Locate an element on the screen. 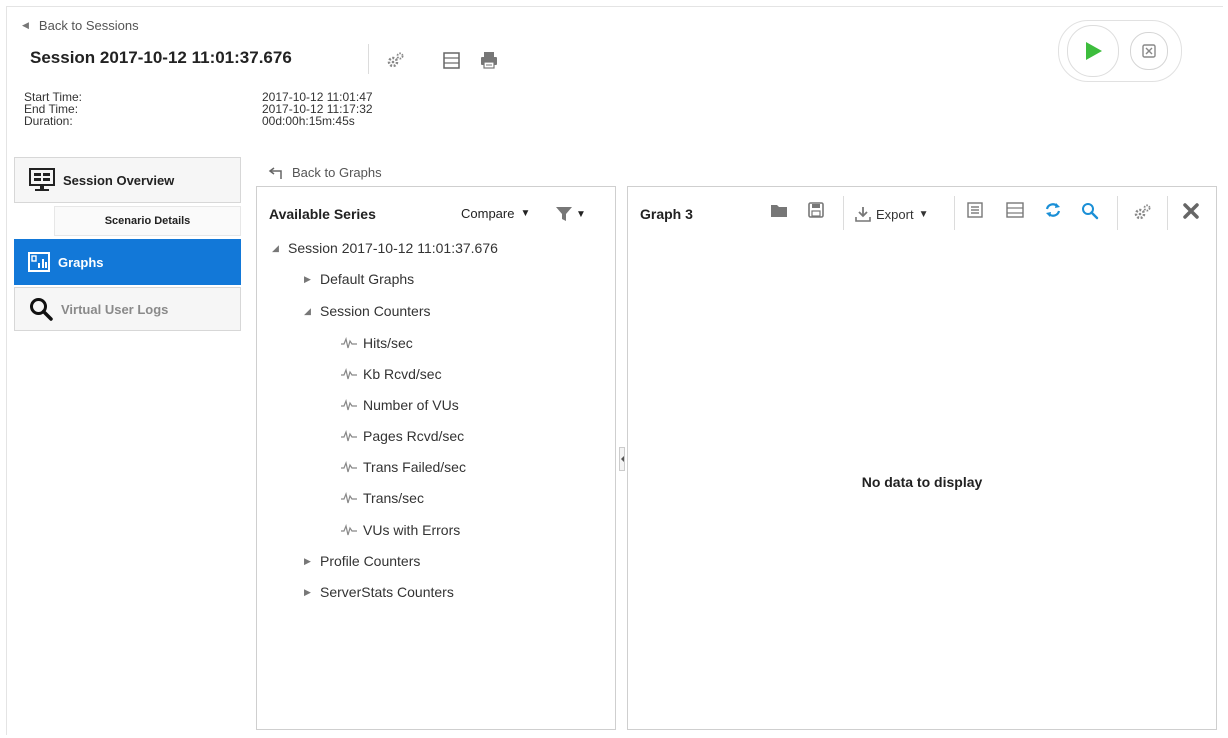  tree-leaf-kb-rcvd-sec: Kb Rcvd/sec is located at coordinates (391, 374).